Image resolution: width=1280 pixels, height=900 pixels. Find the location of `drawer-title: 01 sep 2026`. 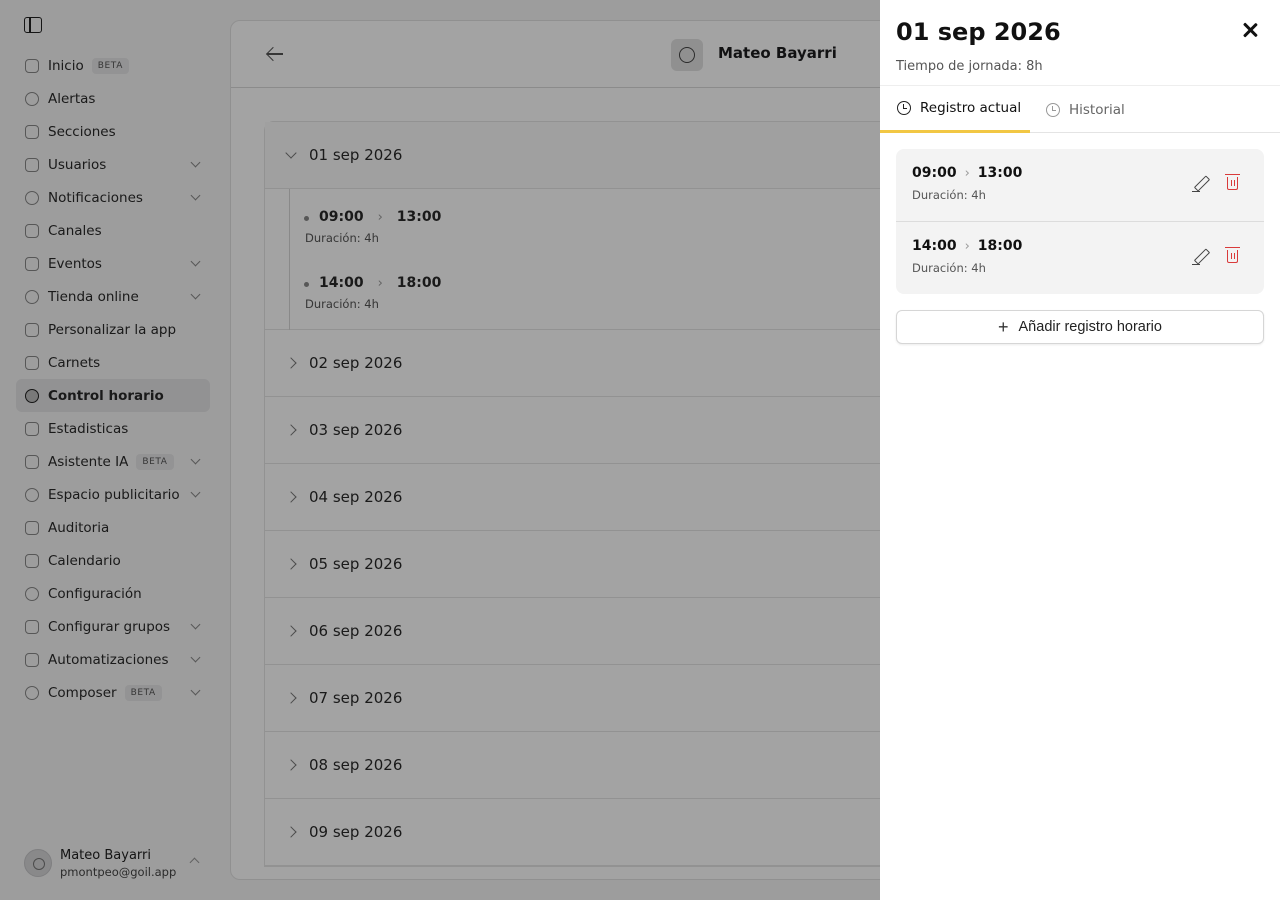

drawer-title: 01 sep 2026 is located at coordinates (978, 32).